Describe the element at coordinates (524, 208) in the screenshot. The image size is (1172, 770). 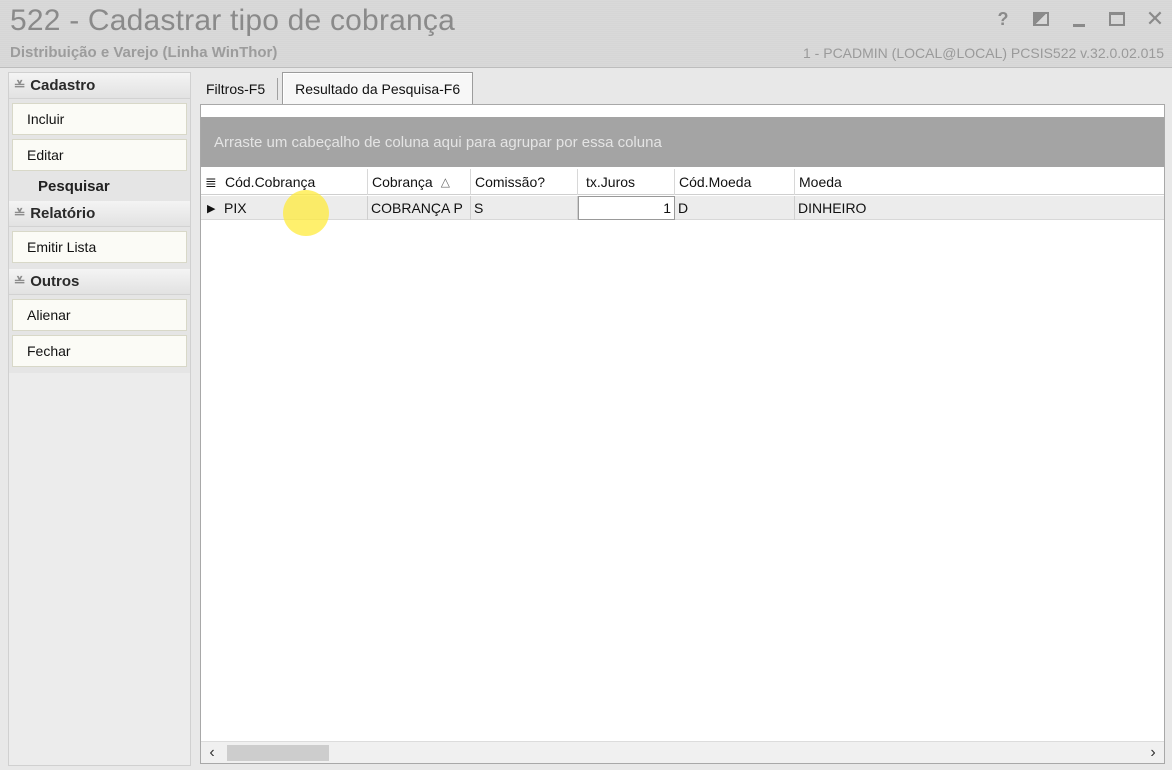
I see `cell-comissao: S` at that location.